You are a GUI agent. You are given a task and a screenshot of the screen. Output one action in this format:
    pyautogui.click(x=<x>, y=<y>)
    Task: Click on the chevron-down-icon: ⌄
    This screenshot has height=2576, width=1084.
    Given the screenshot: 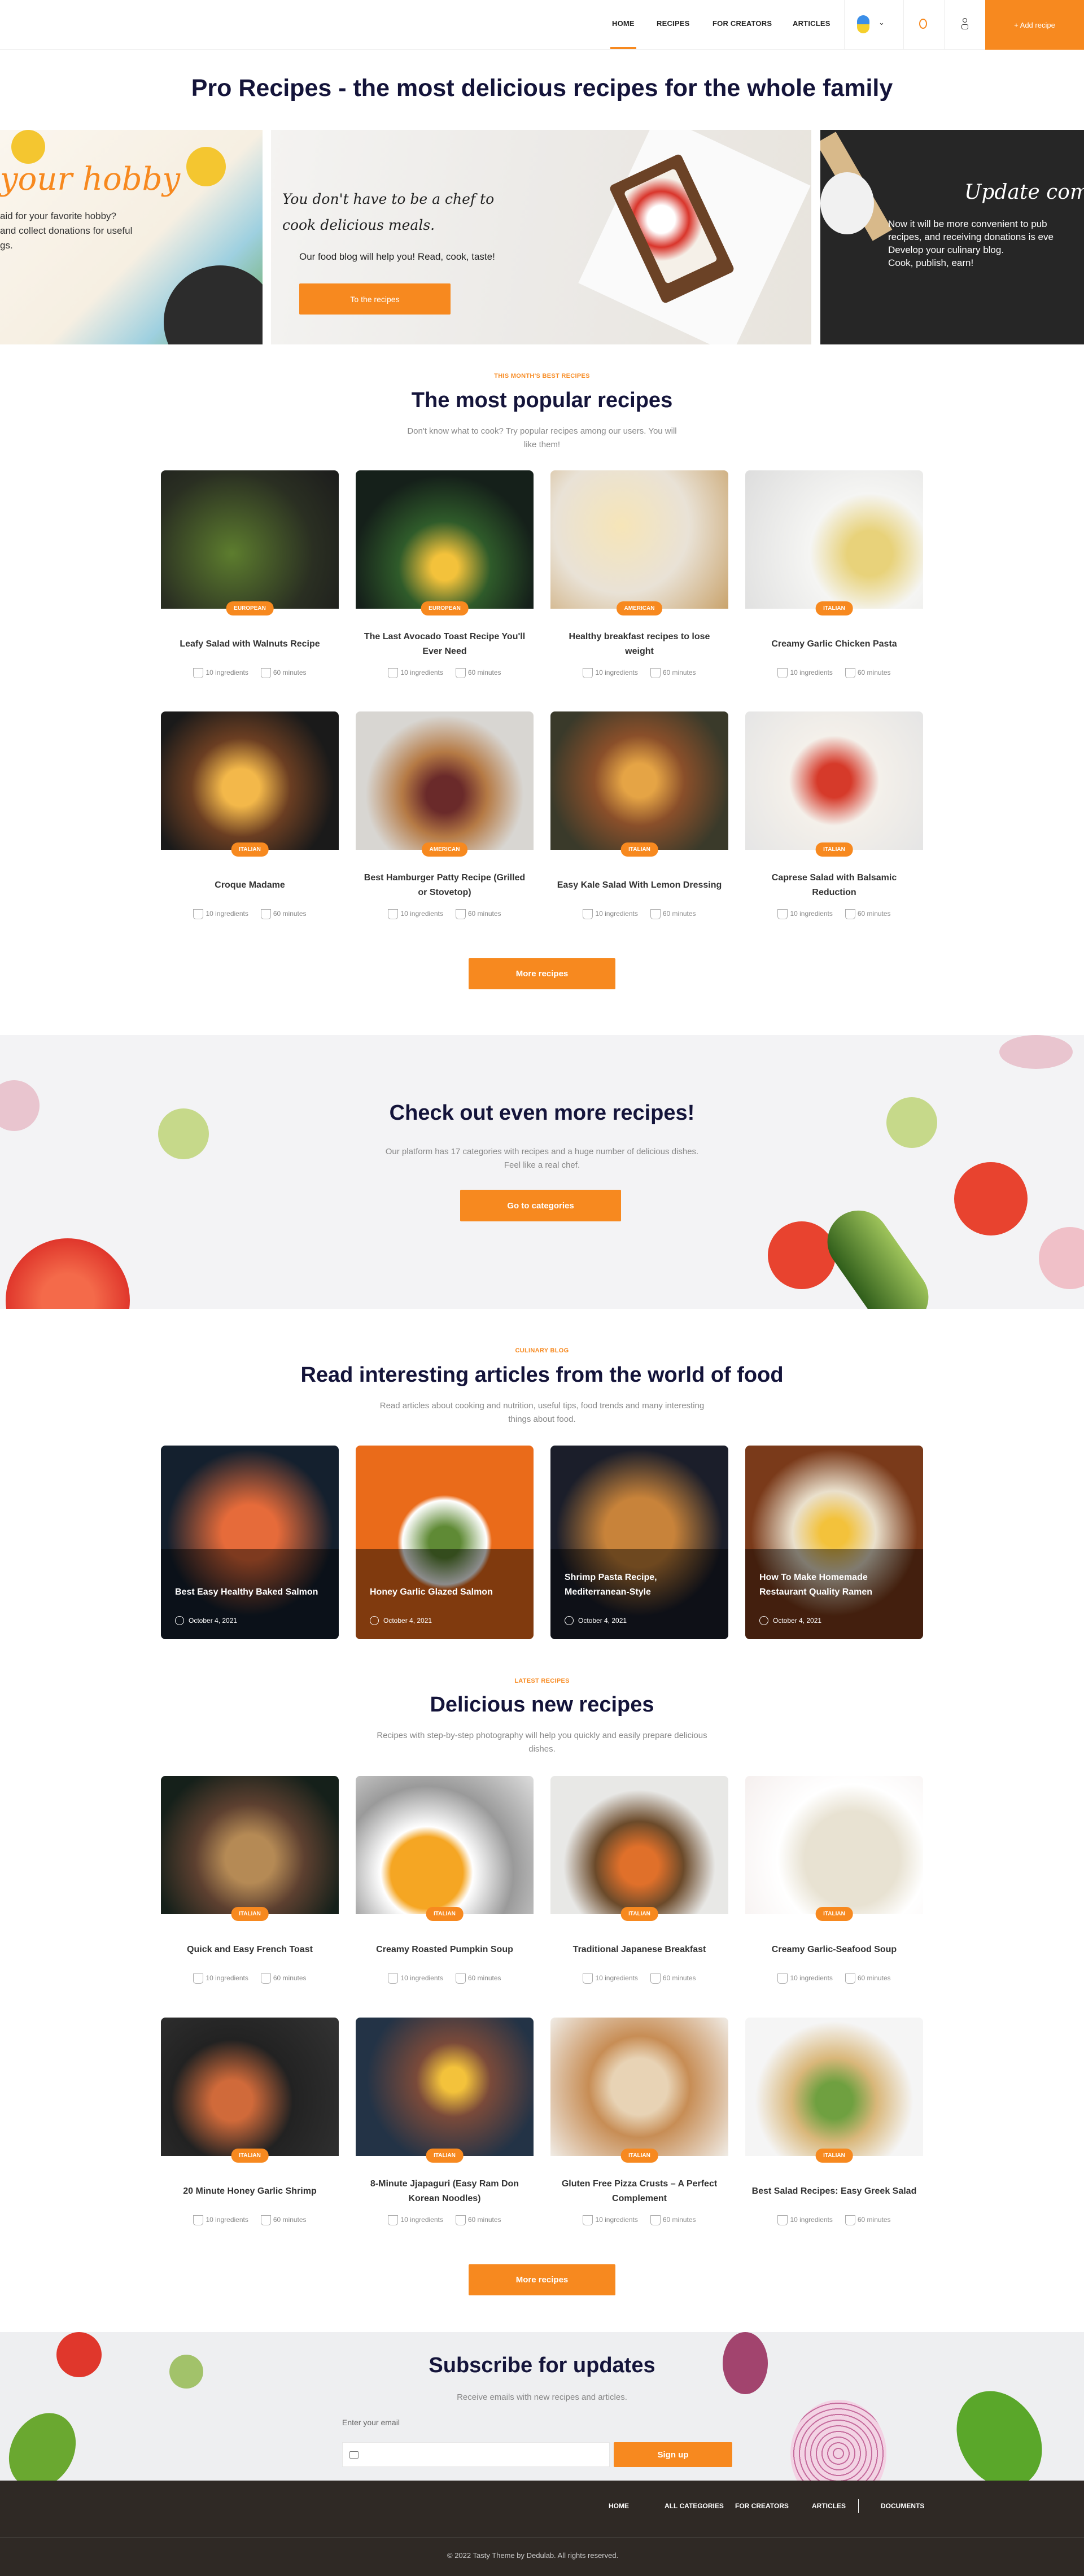 What is the action you would take?
    pyautogui.click(x=881, y=22)
    